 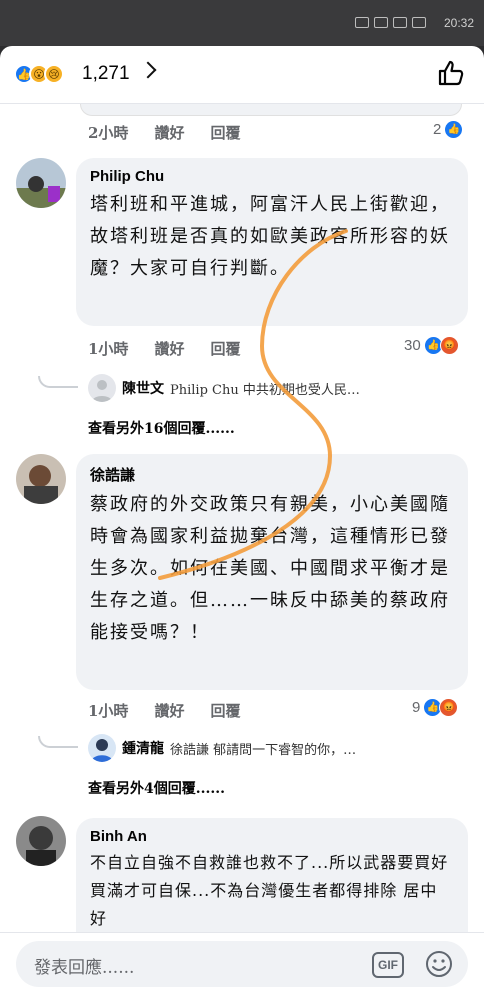 I want to click on reply-author: 鍾清龍, so click(x=143, y=749).